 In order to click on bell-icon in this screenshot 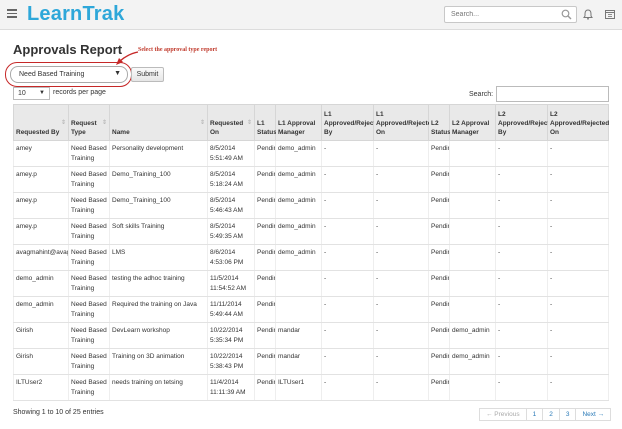, I will do `click(588, 14)`.